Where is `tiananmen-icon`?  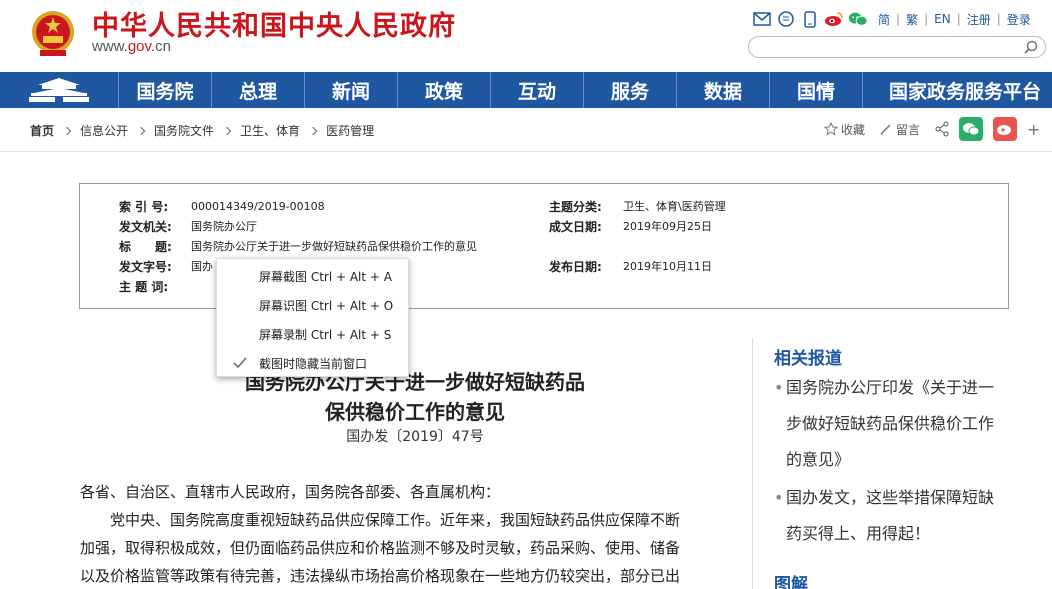
tiananmen-icon is located at coordinates (59, 90).